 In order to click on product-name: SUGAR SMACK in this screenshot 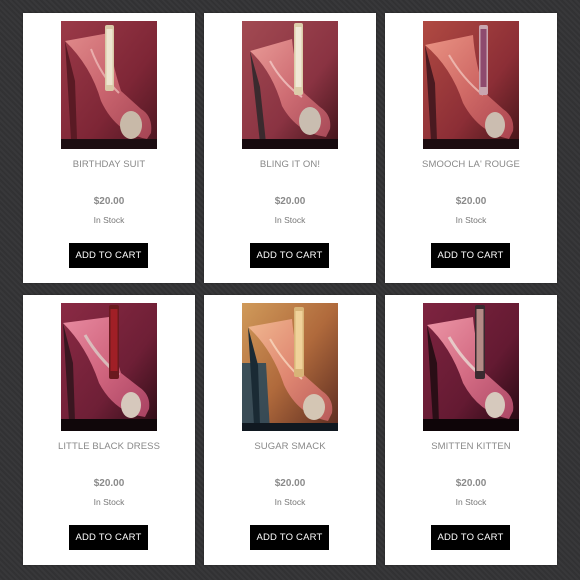, I will do `click(290, 446)`.